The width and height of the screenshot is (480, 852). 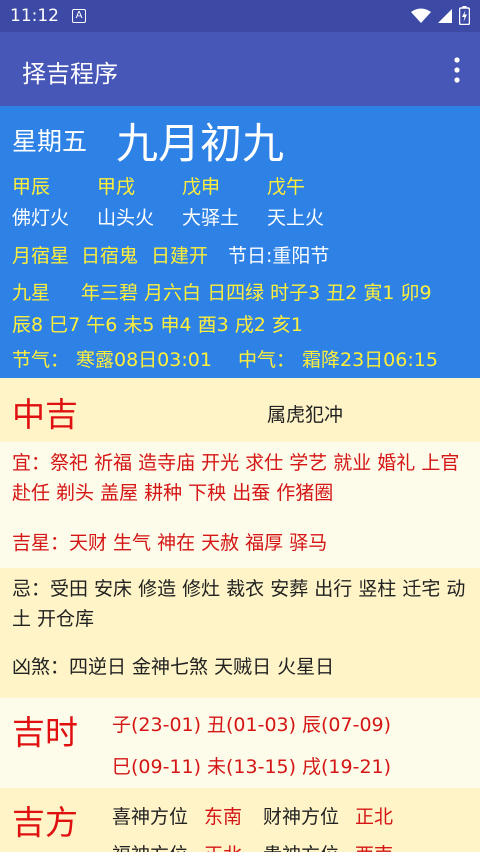 I want to click on ninestar-line1: 年三碧 月六白 日四绿 时子3 丑2 寅1 卯9, so click(x=256, y=293).